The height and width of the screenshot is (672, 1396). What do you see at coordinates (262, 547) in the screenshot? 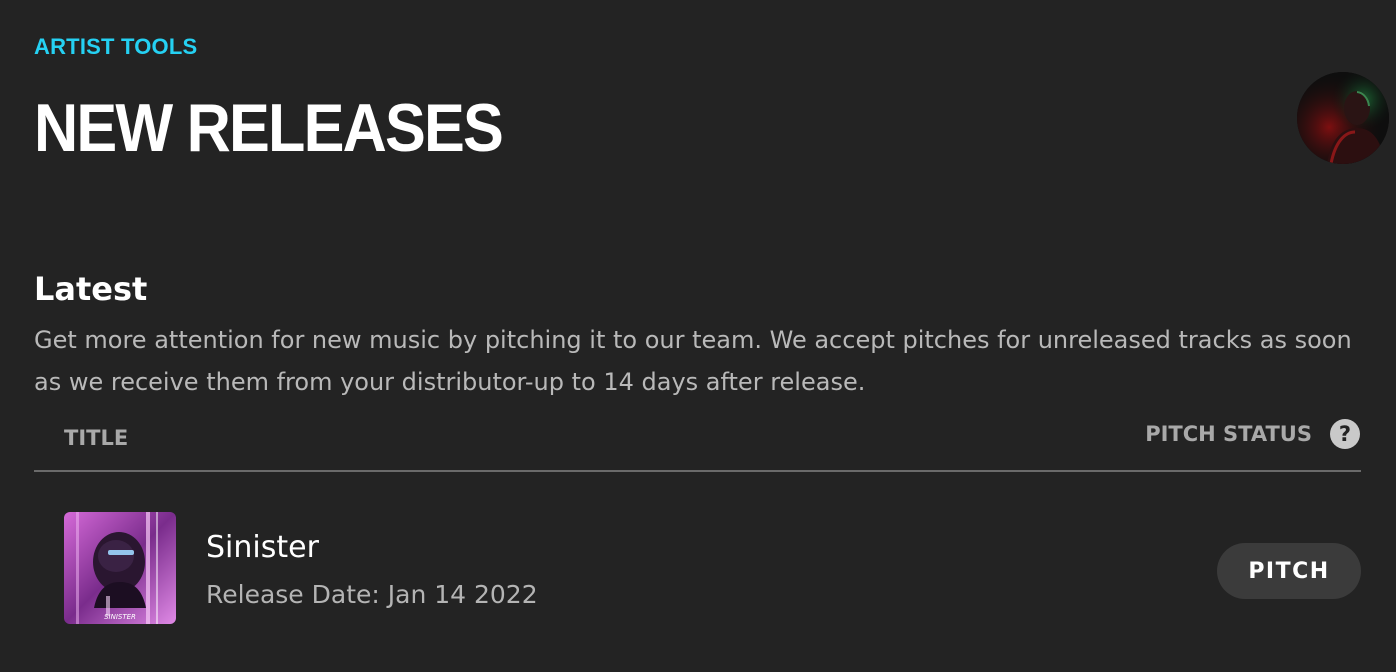
I see `track-title: Sinister` at bounding box center [262, 547].